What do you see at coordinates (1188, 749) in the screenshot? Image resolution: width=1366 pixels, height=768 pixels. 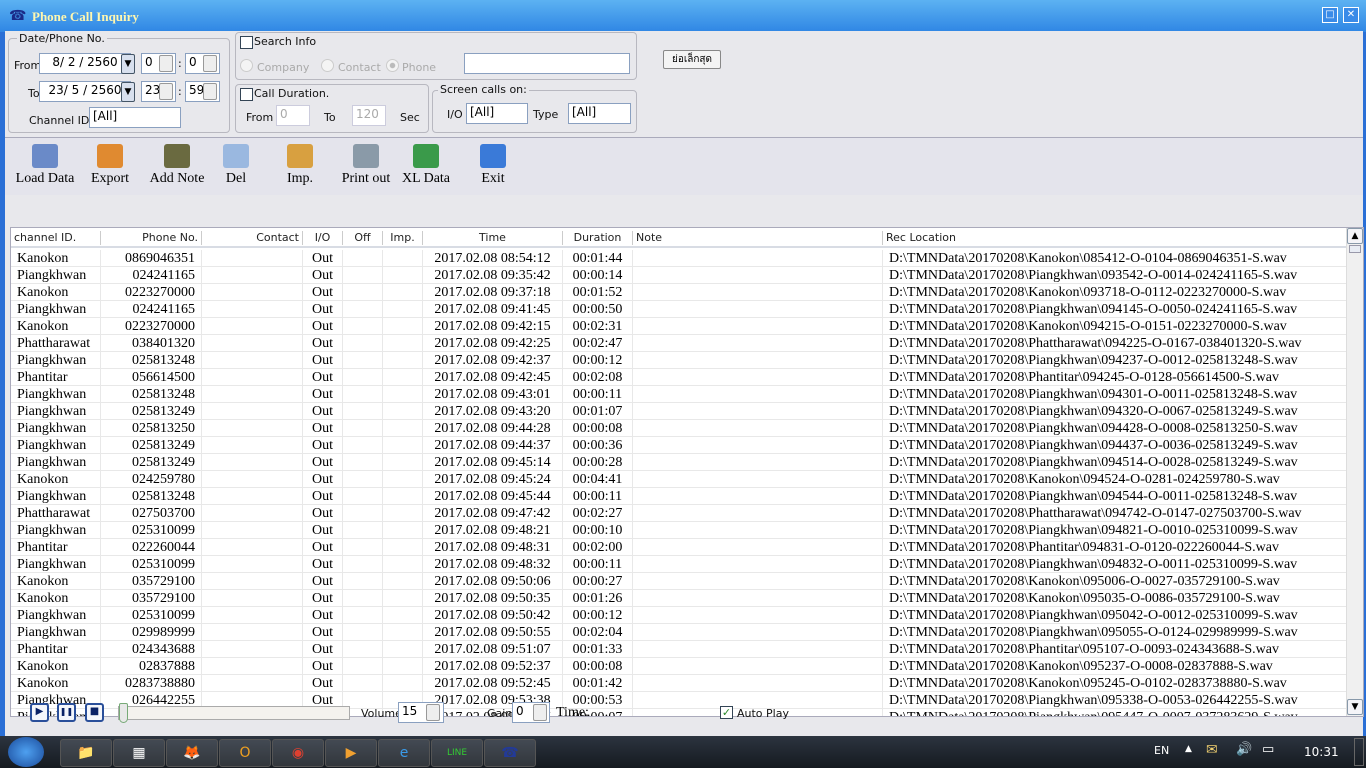 I see `tray-expand-icon: ▲` at bounding box center [1188, 749].